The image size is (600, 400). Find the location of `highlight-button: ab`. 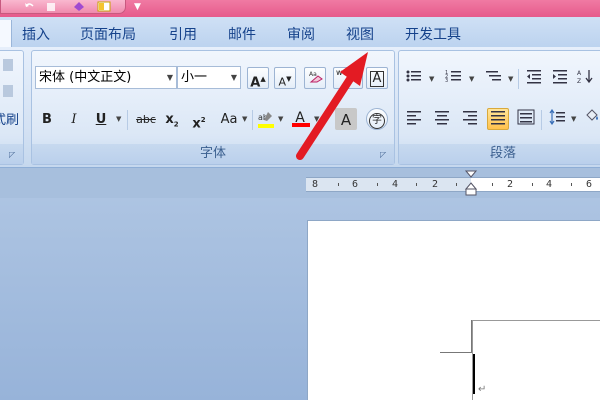

highlight-button: ab is located at coordinates (266, 119).